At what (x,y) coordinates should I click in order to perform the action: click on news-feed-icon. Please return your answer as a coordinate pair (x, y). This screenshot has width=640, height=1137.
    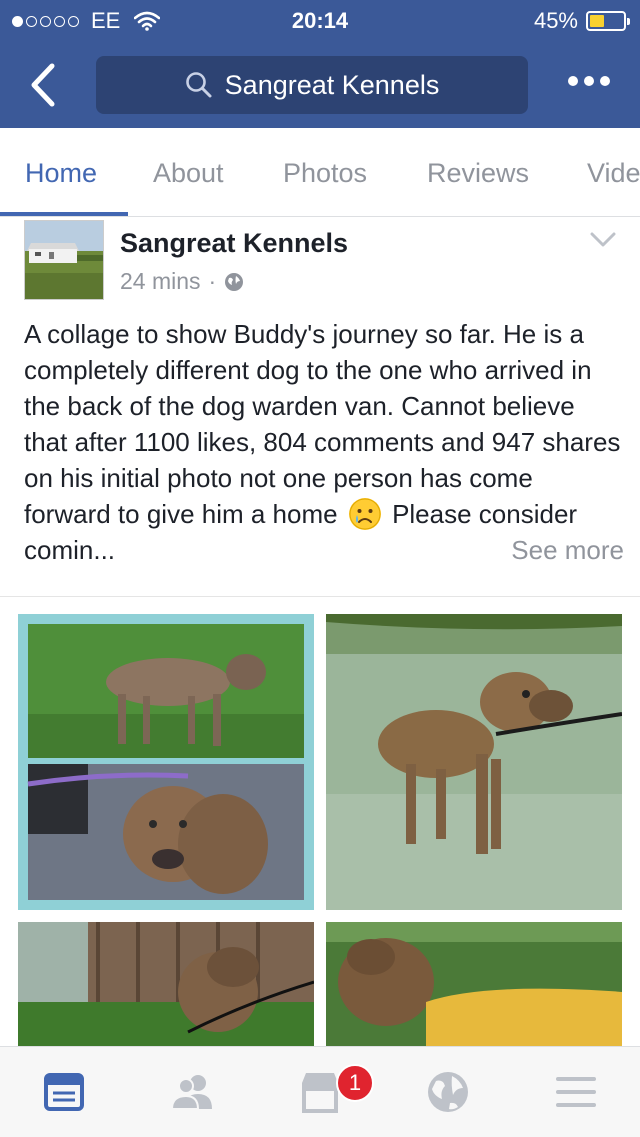
    Looking at the image, I should click on (64, 1092).